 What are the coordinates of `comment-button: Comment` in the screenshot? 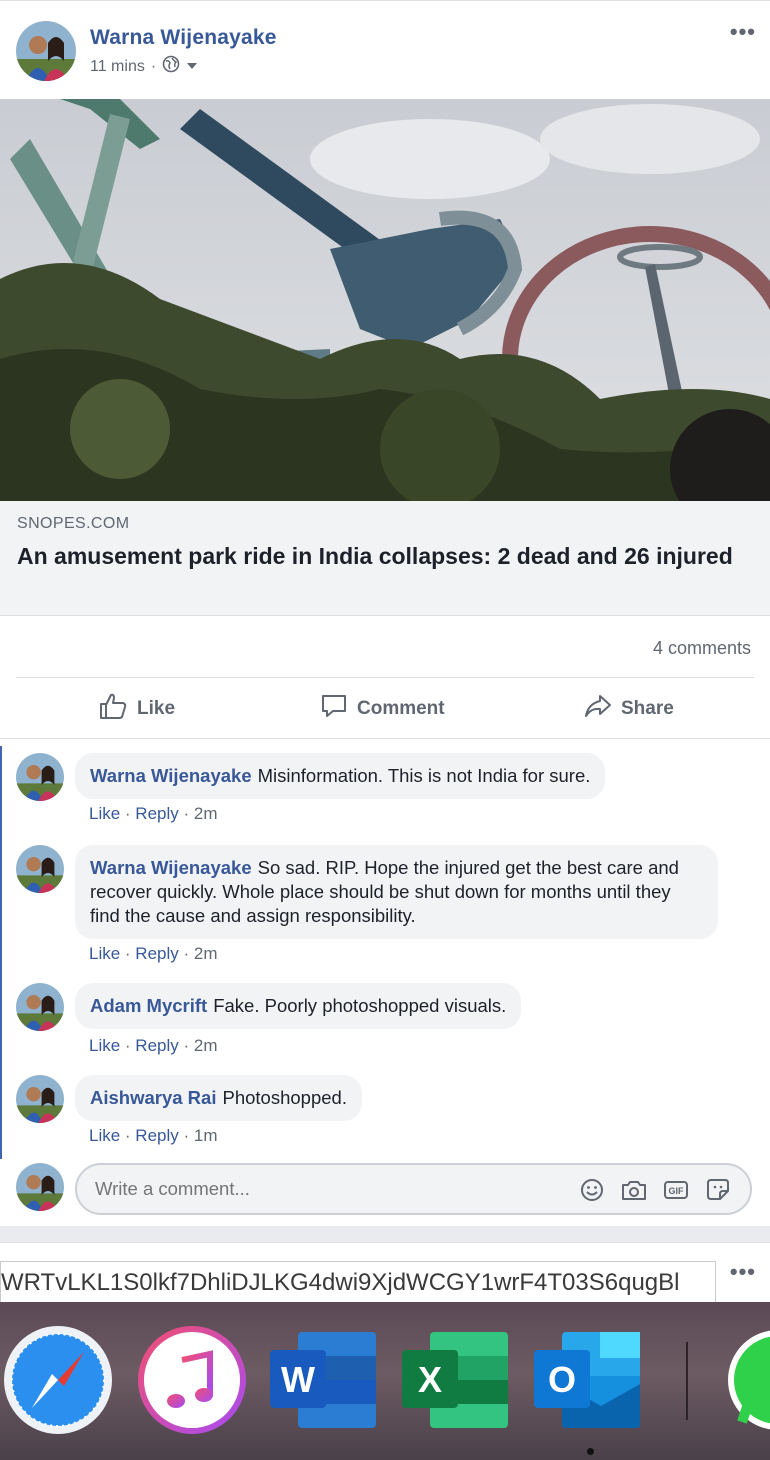 It's located at (382, 709).